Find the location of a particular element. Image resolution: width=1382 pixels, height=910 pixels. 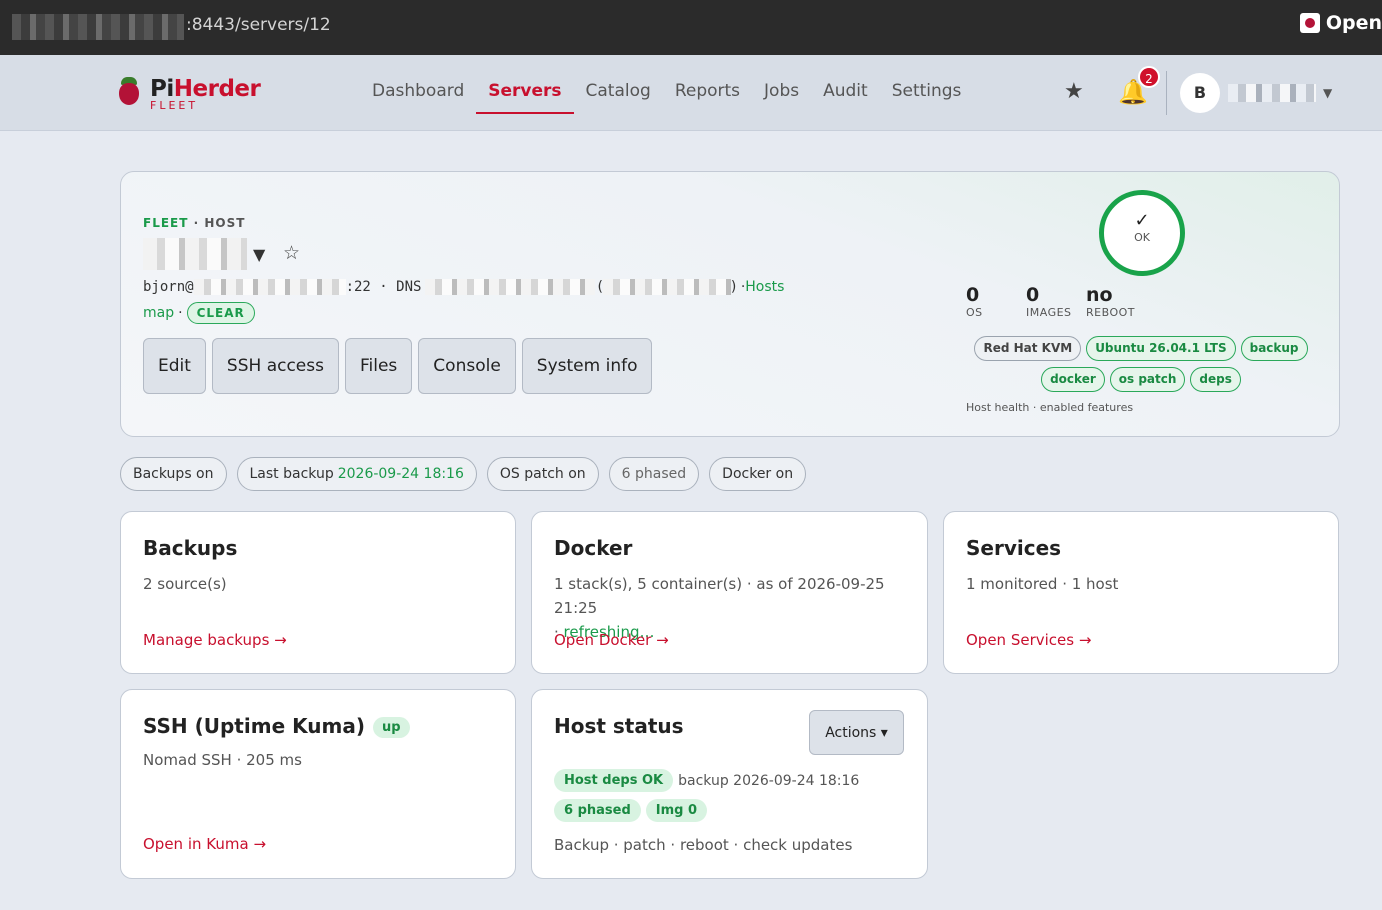

extension-label: Open is located at coordinates (1353, 23).